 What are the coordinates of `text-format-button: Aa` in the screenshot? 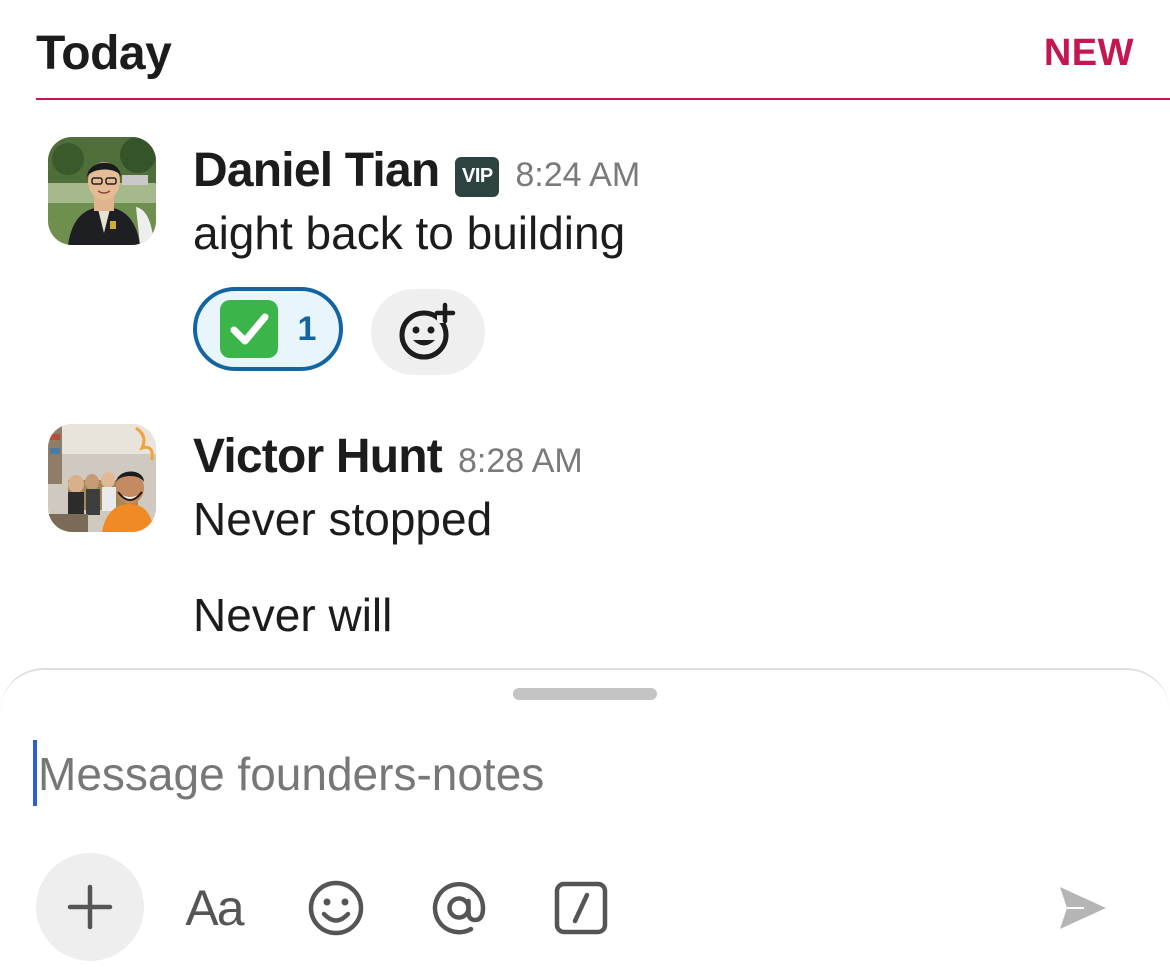 It's located at (214, 908).